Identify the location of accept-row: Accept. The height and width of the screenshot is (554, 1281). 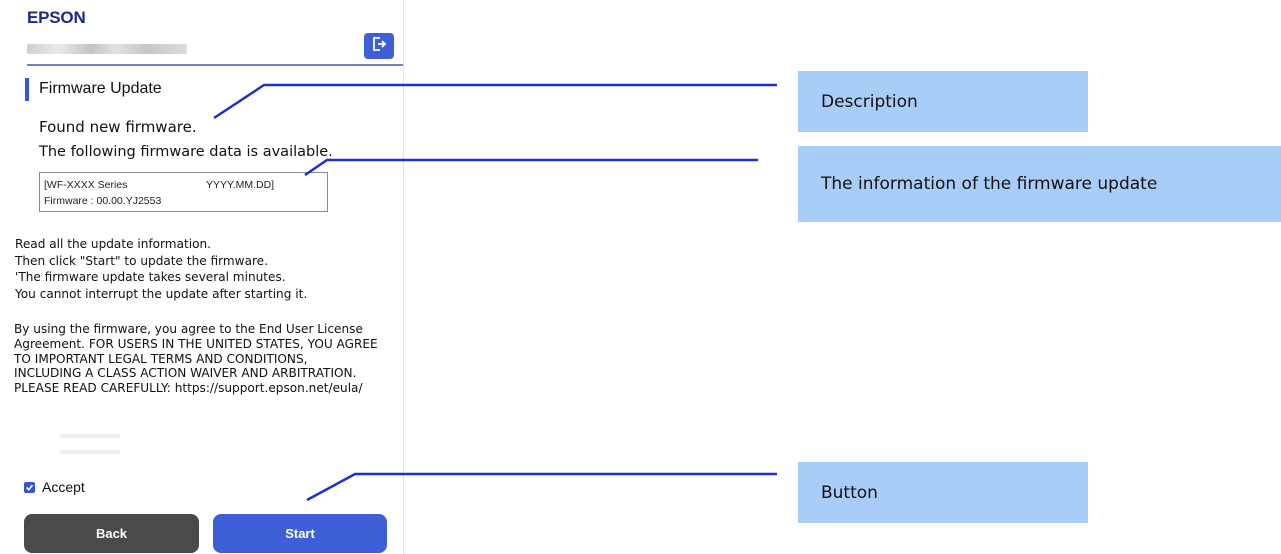
(54, 487).